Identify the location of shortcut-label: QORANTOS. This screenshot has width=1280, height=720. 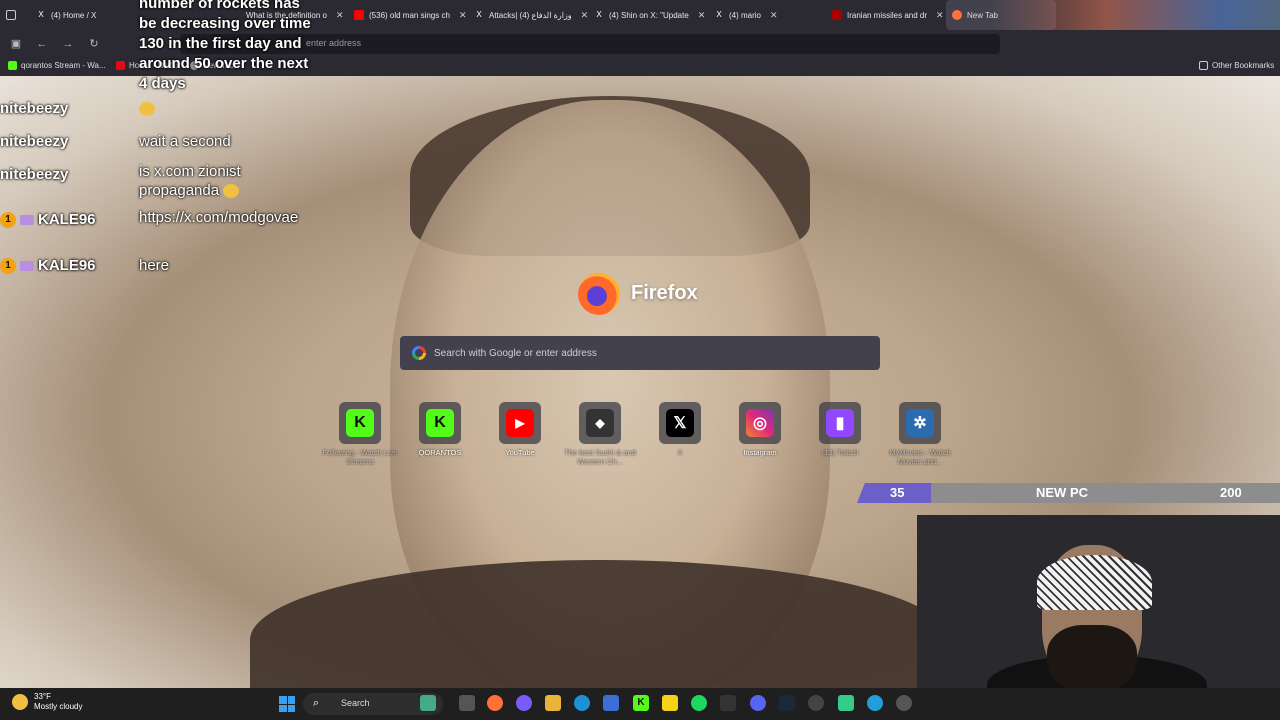
(440, 452).